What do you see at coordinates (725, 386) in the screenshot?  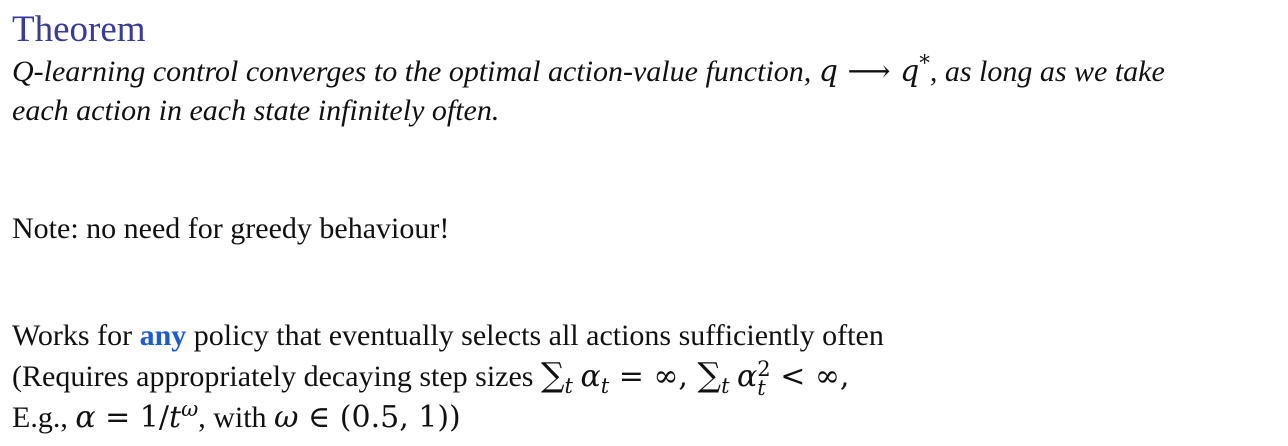 I see `sum-sub-2: t` at bounding box center [725, 386].